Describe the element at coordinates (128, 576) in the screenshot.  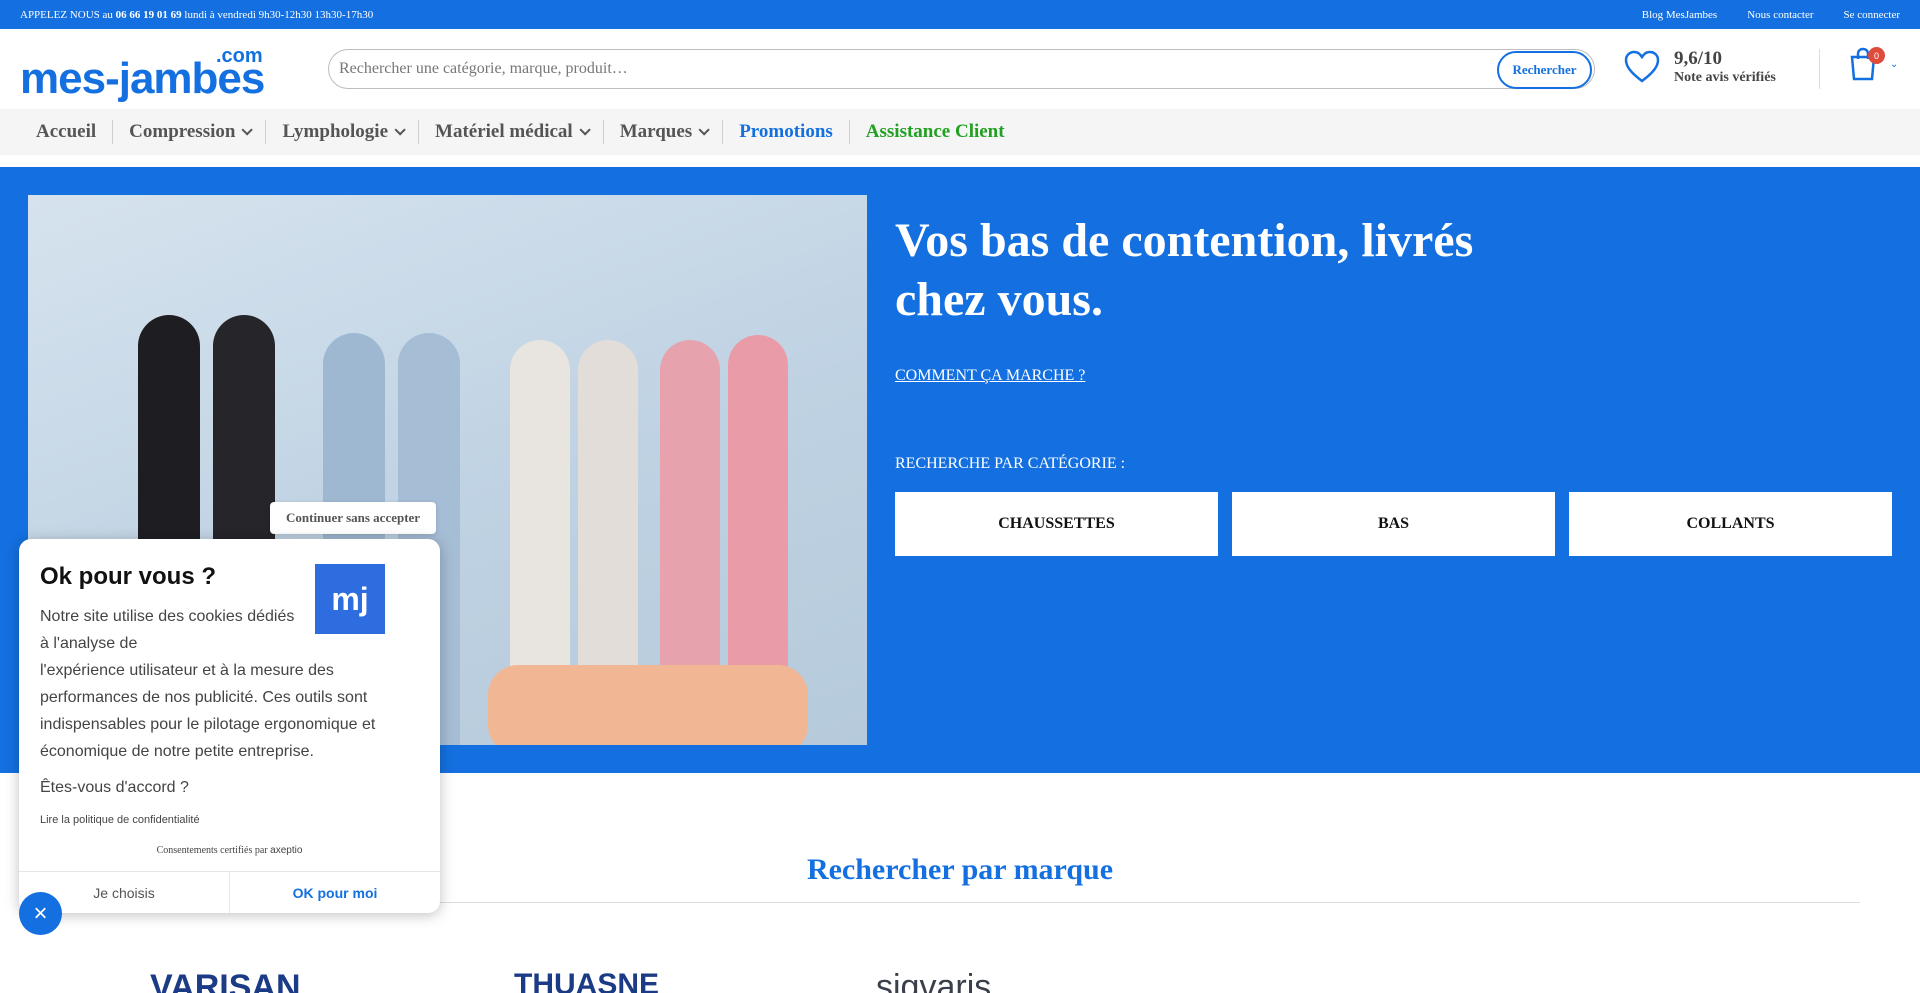
I see `cookie-title: Ok pour vous ?` at that location.